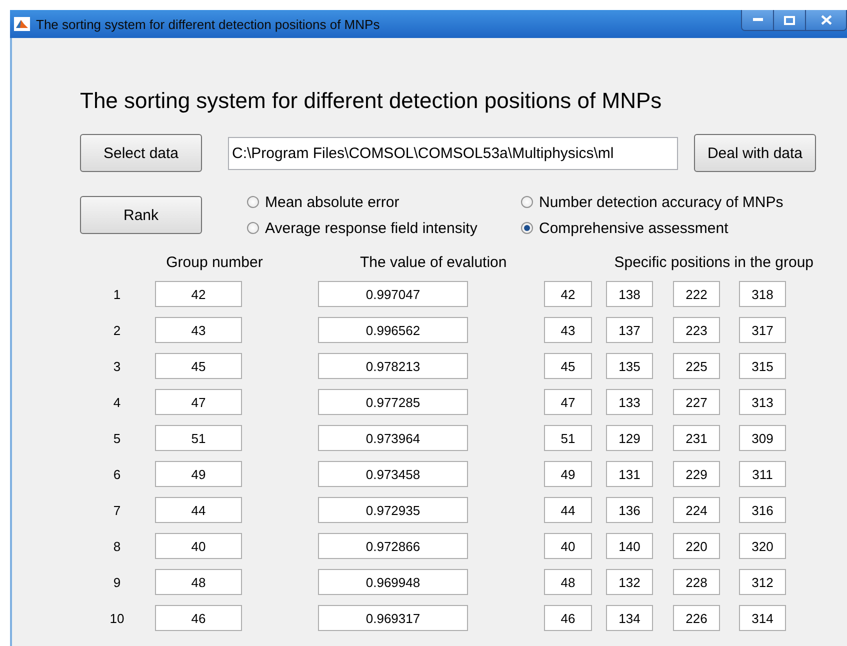 The image size is (847, 646). What do you see at coordinates (198, 438) in the screenshot?
I see `group-number-field: 51` at bounding box center [198, 438].